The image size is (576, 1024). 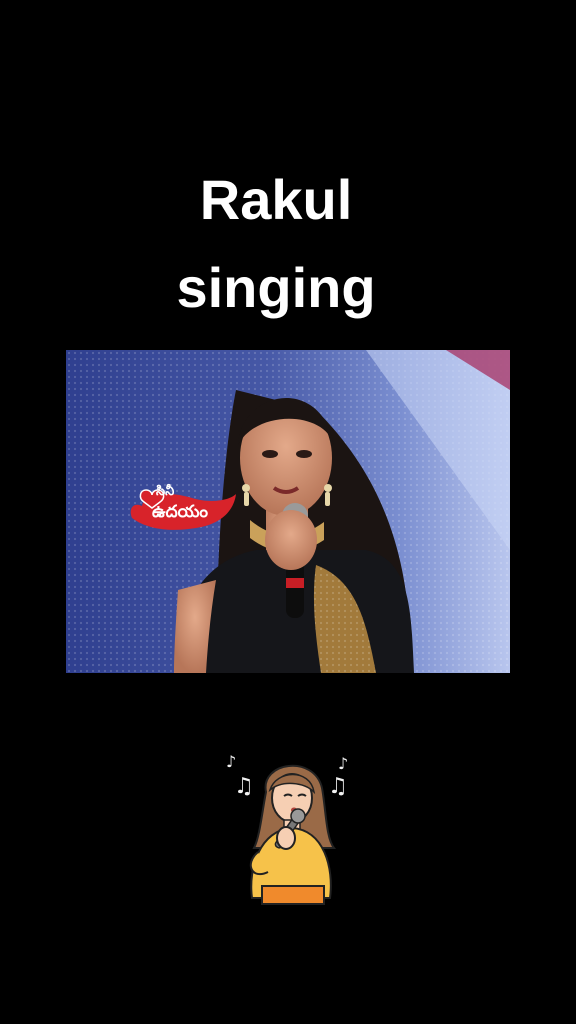 What do you see at coordinates (276, 199) in the screenshot?
I see `caption-line-1: Rakul` at bounding box center [276, 199].